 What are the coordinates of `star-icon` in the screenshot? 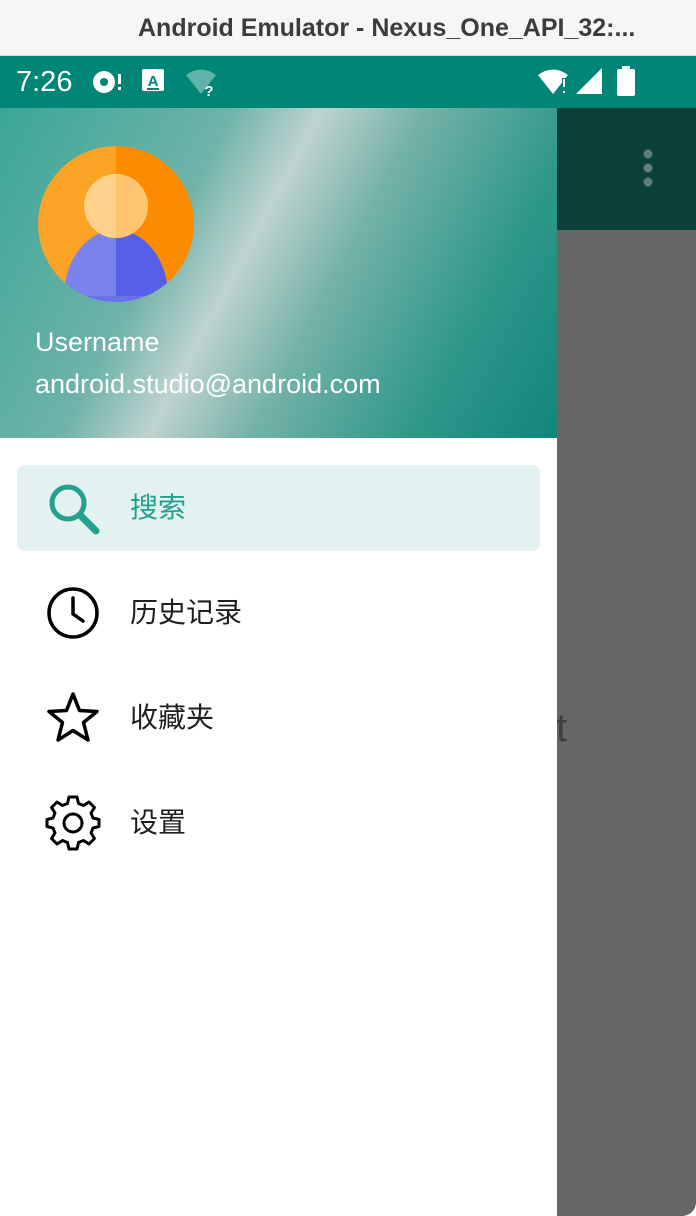 It's located at (73, 717).